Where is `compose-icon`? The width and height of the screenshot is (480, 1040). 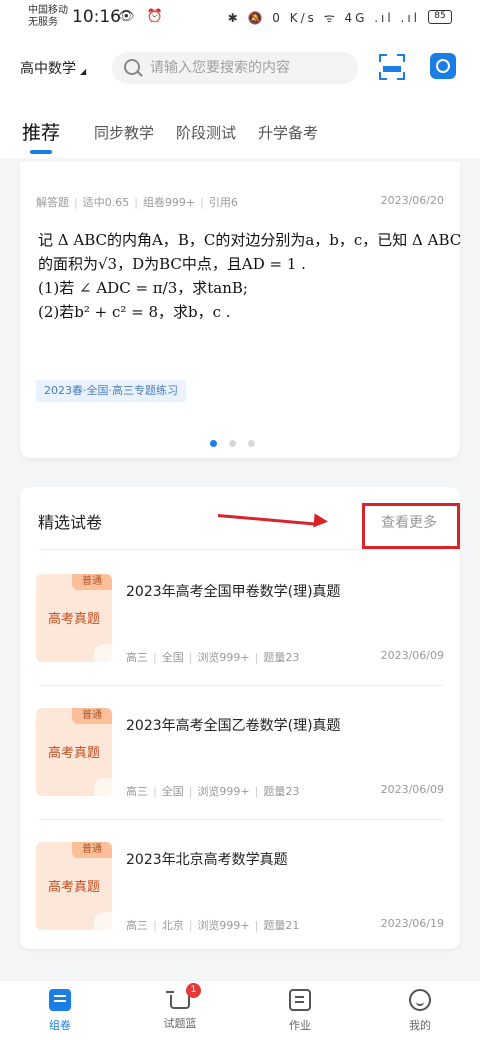
compose-icon is located at coordinates (60, 1000).